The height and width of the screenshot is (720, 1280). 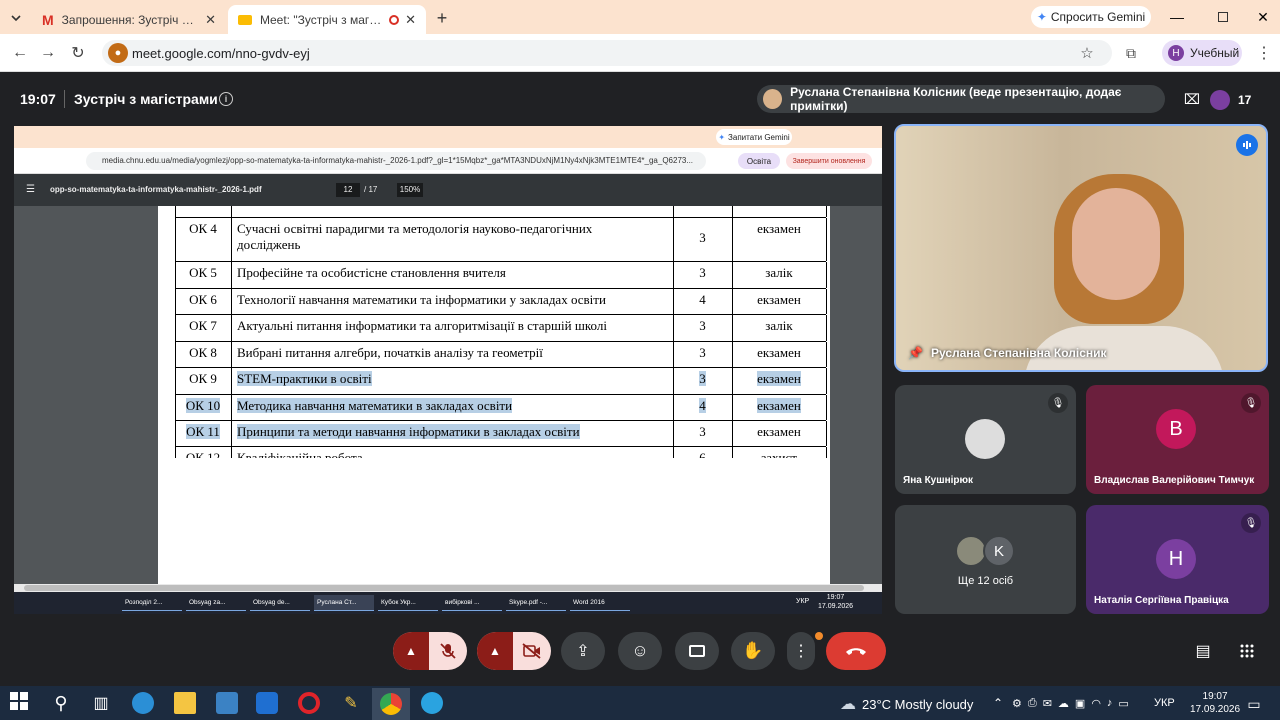 What do you see at coordinates (1238, 100) in the screenshot?
I see `participants-button: 17` at bounding box center [1238, 100].